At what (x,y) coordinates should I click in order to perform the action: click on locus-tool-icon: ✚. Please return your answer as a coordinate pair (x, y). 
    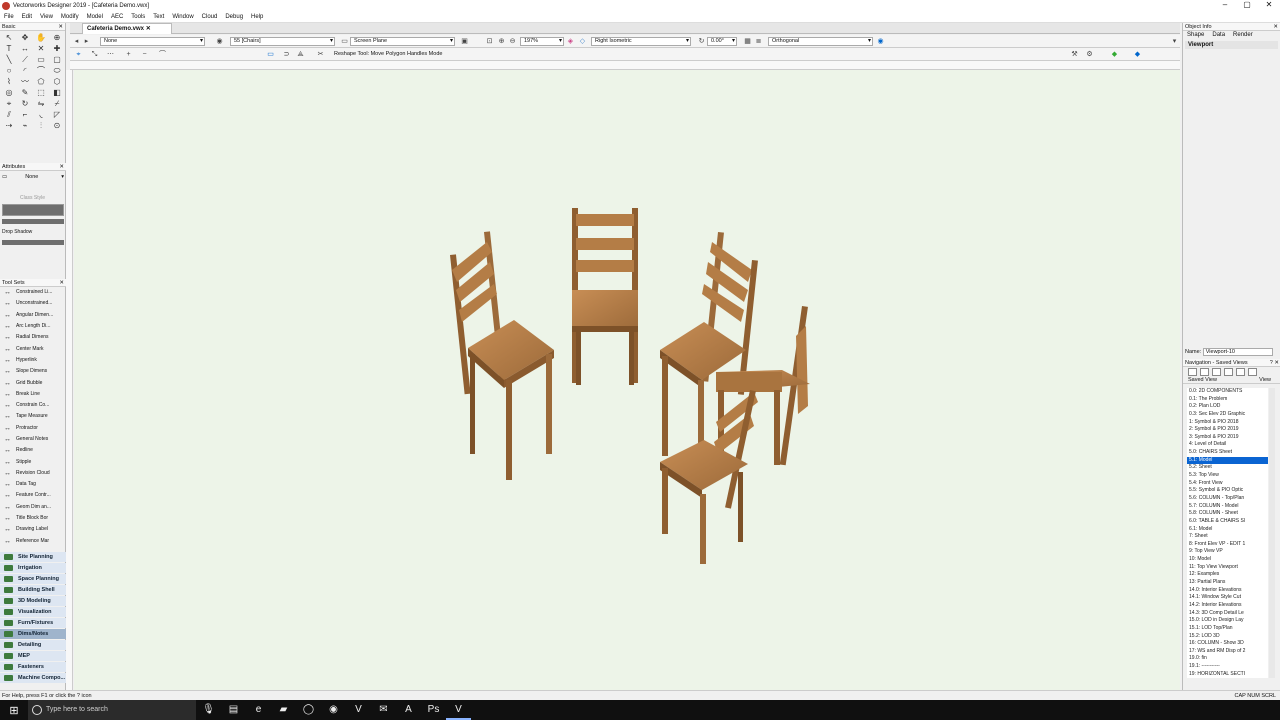
    Looking at the image, I should click on (57, 48).